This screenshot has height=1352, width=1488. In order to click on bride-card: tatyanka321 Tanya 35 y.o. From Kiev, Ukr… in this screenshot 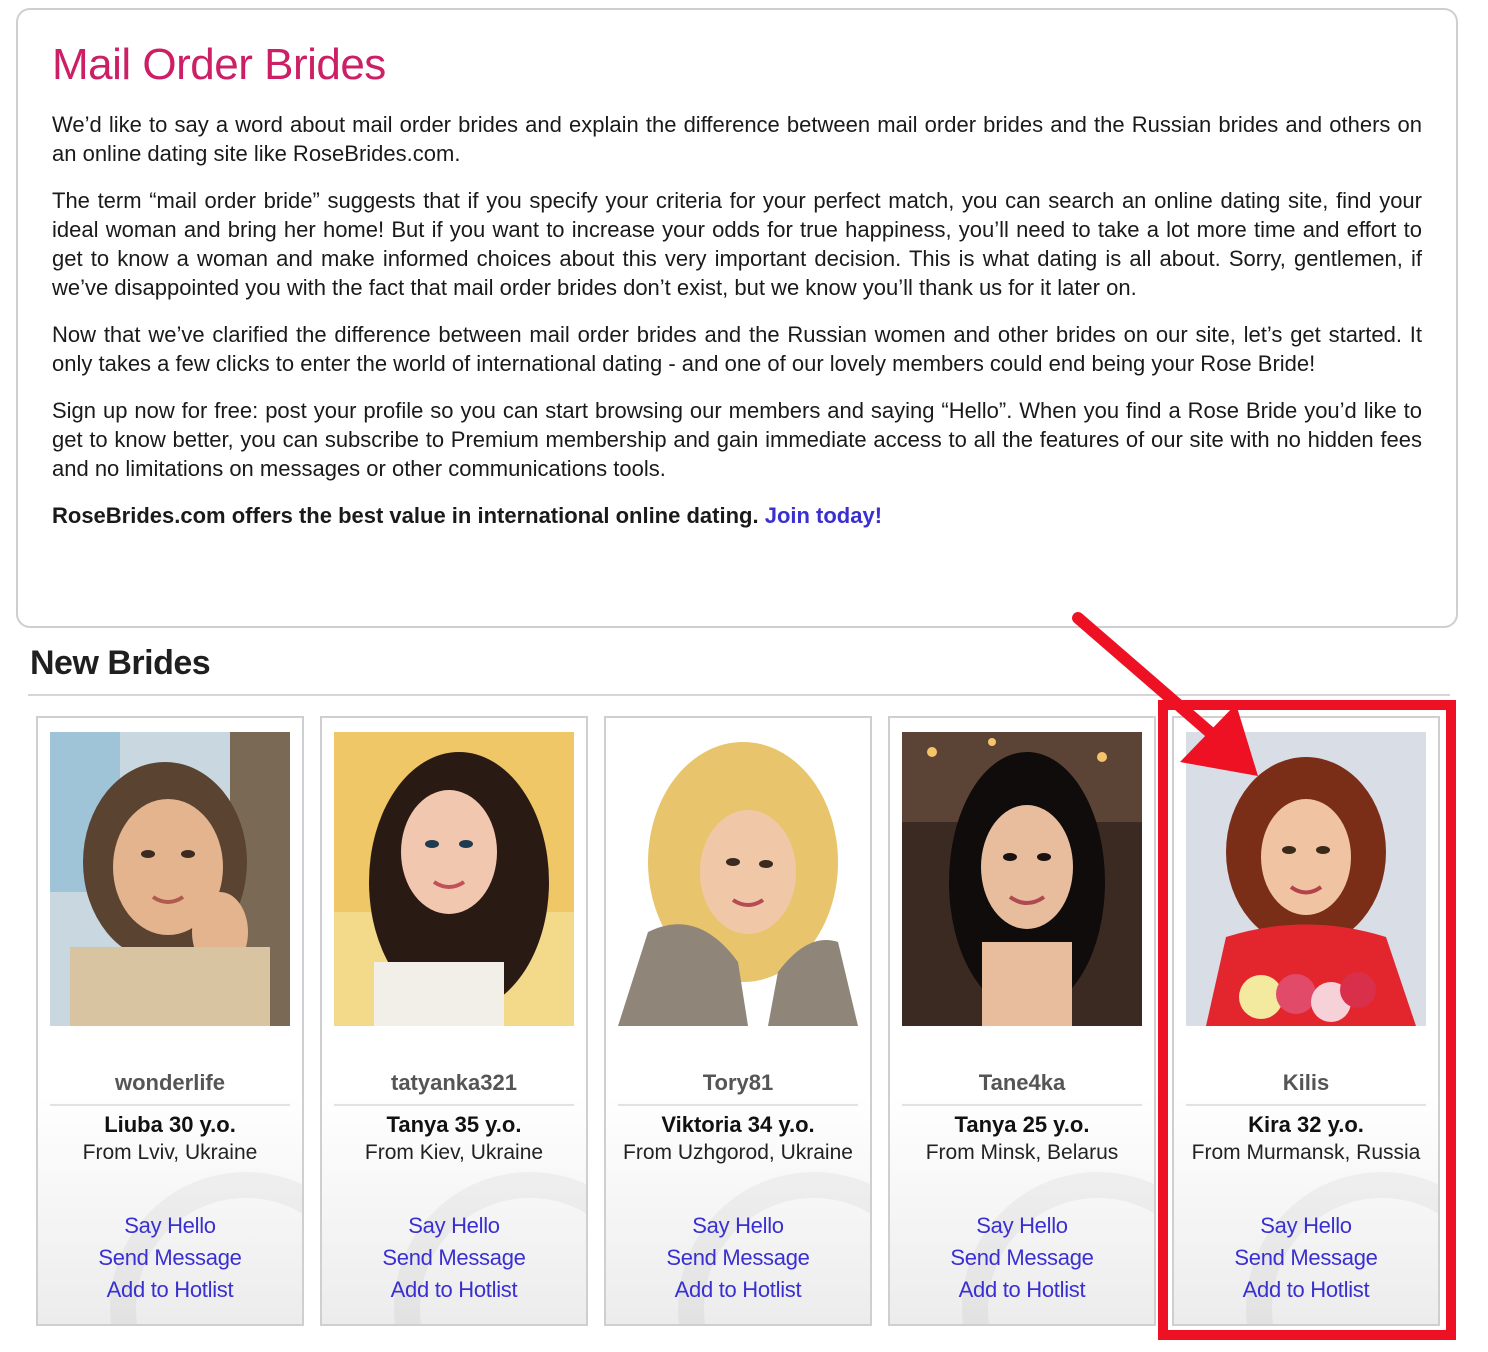, I will do `click(454, 1021)`.